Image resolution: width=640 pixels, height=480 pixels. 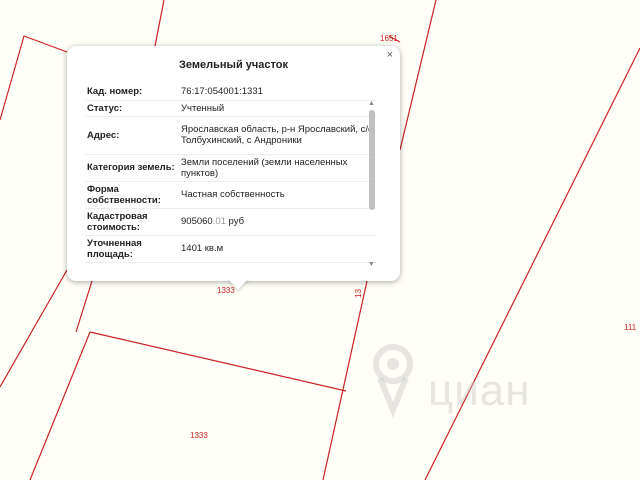 What do you see at coordinates (479, 390) in the screenshot?
I see `watermark-text: циан` at bounding box center [479, 390].